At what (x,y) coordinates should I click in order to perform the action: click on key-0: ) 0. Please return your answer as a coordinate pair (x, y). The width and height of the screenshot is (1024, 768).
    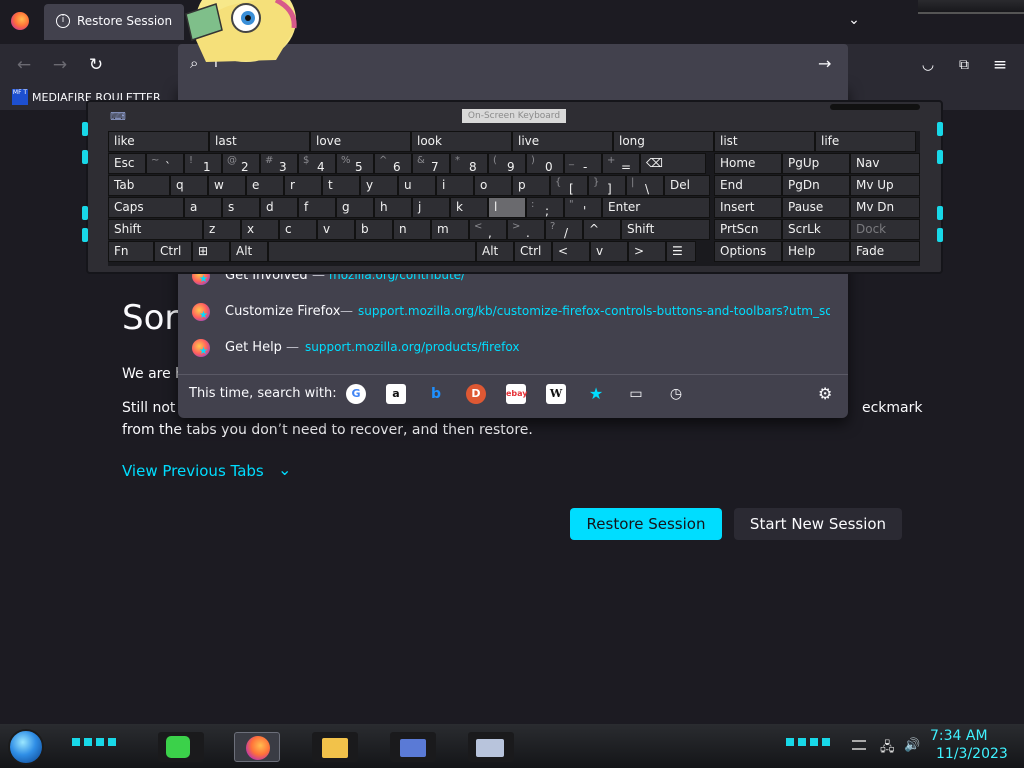
    Looking at the image, I should click on (545, 163).